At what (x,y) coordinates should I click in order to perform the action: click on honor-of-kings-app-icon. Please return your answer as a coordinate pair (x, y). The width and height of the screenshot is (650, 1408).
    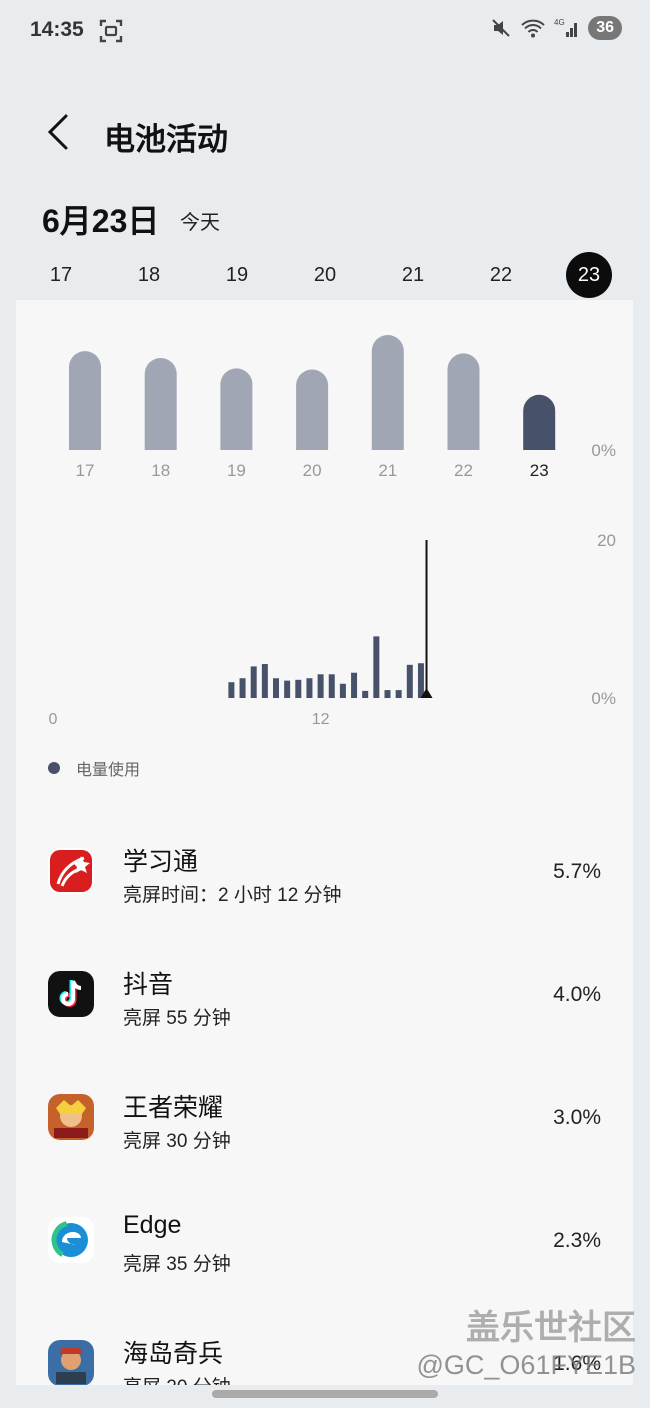
    Looking at the image, I should click on (71, 1117).